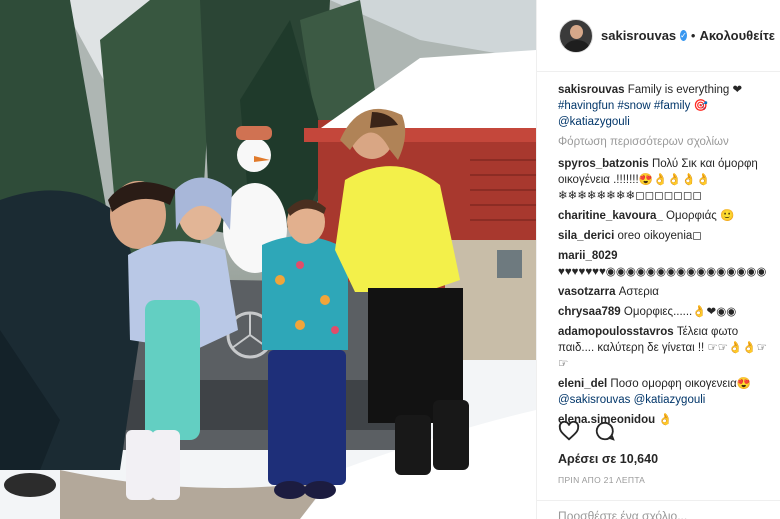 Image resolution: width=780 pixels, height=519 pixels. Describe the element at coordinates (587, 431) in the screenshot. I see `post-actions` at that location.